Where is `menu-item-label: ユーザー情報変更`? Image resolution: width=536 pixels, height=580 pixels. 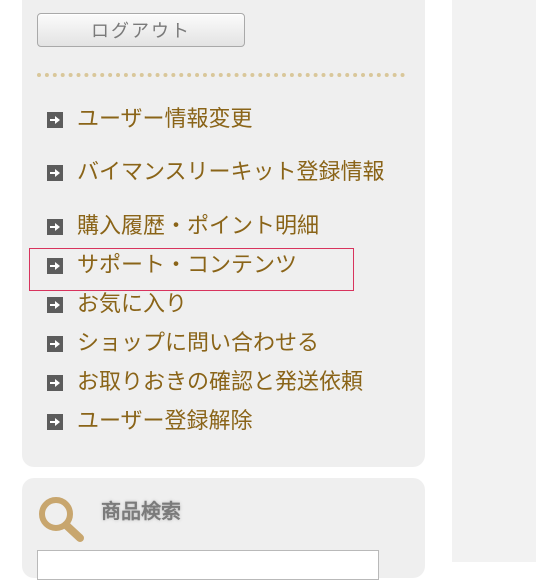 menu-item-label: ユーザー情報変更 is located at coordinates (165, 119).